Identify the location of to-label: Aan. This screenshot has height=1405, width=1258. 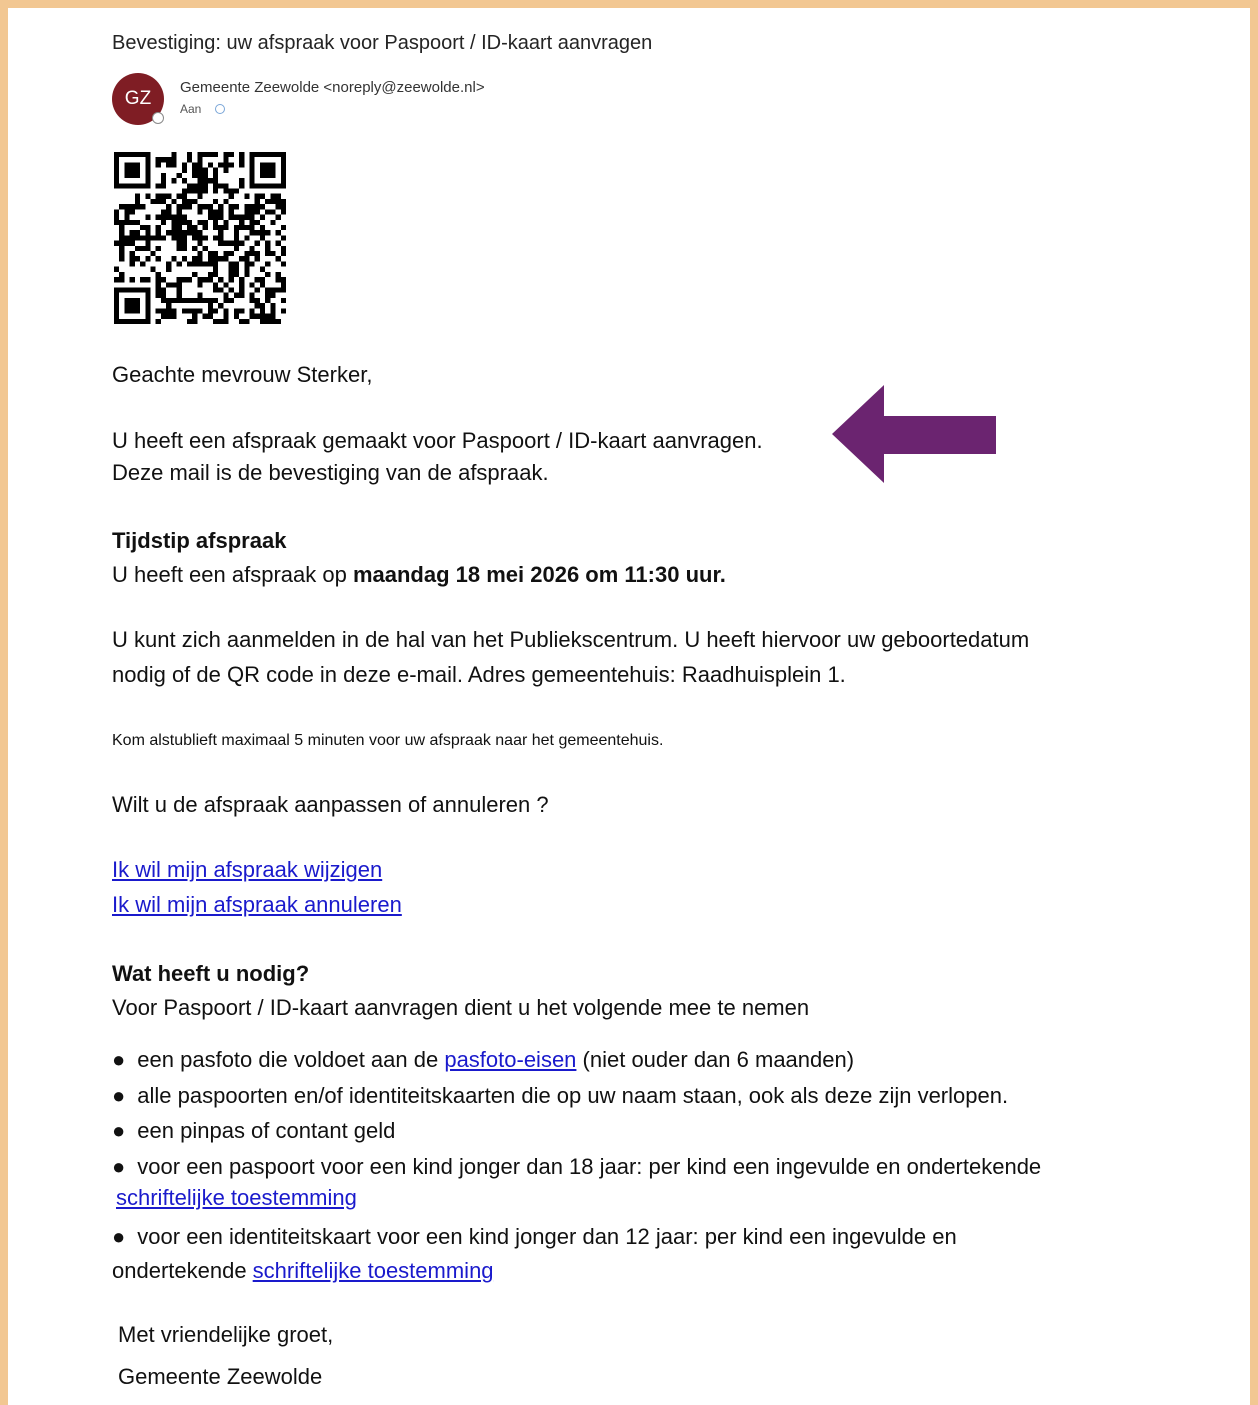
(191, 109).